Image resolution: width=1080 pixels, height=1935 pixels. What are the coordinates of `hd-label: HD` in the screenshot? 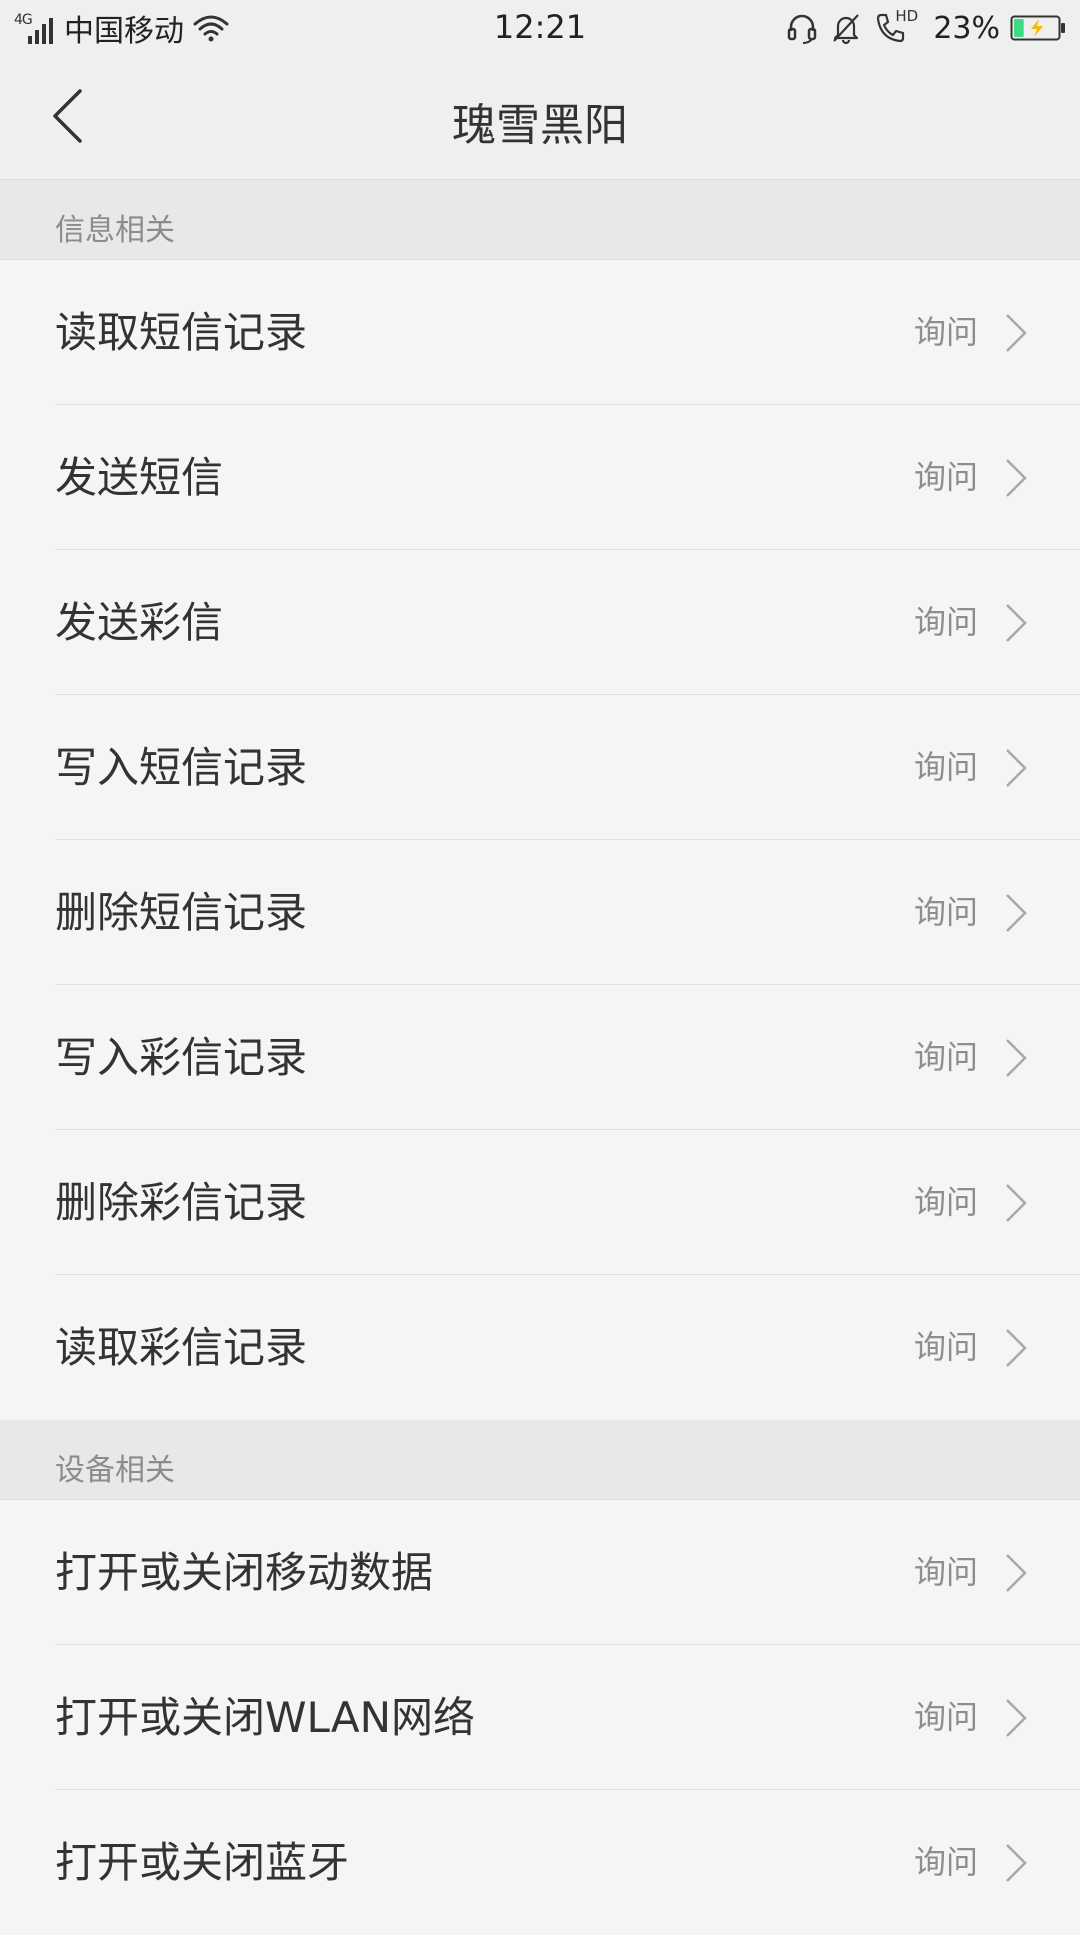 It's located at (907, 16).